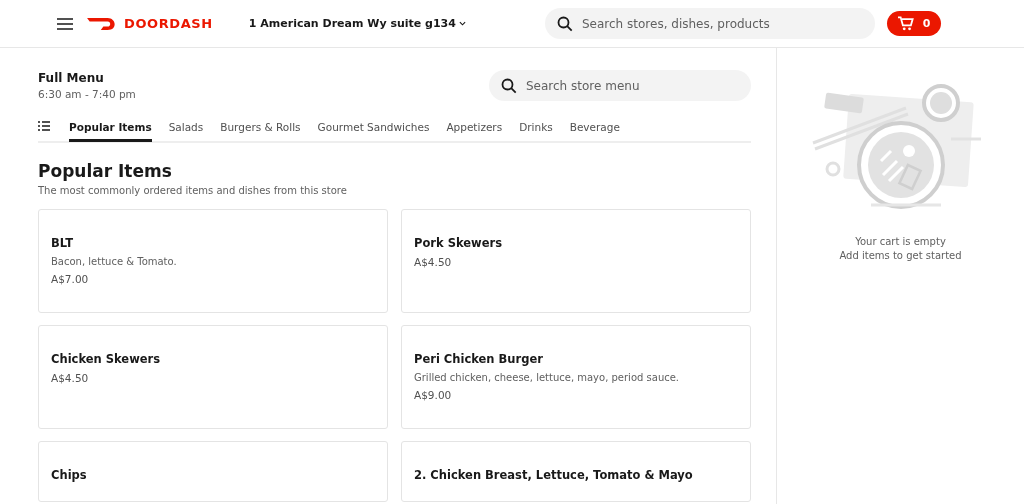  Describe the element at coordinates (620, 85) in the screenshot. I see `search-field: Search store menu` at that location.